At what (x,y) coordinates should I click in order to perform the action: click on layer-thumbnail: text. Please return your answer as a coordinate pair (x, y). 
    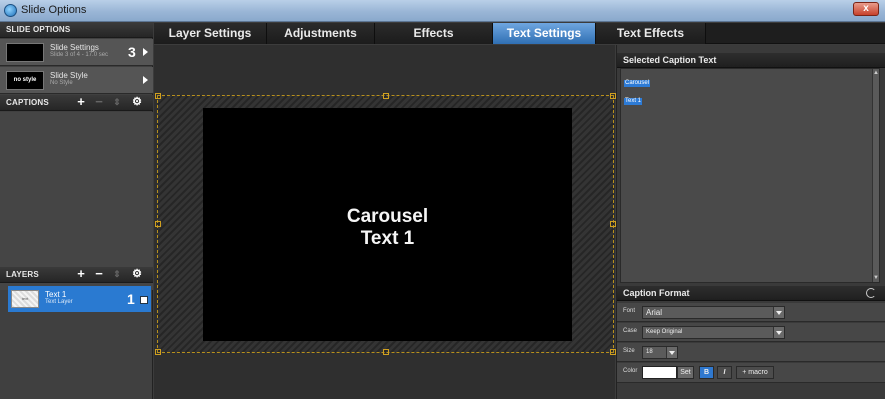
    Looking at the image, I should click on (25, 299).